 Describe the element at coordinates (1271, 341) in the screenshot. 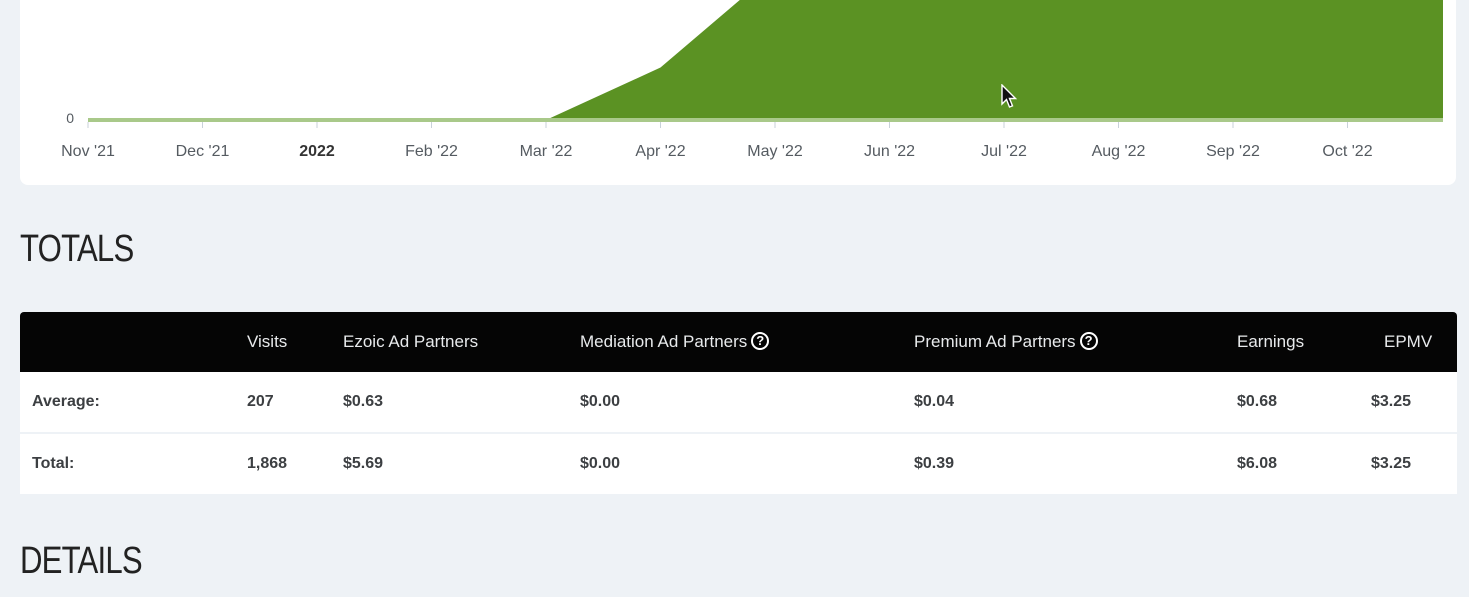

I see `header-earnings: Earnings` at that location.